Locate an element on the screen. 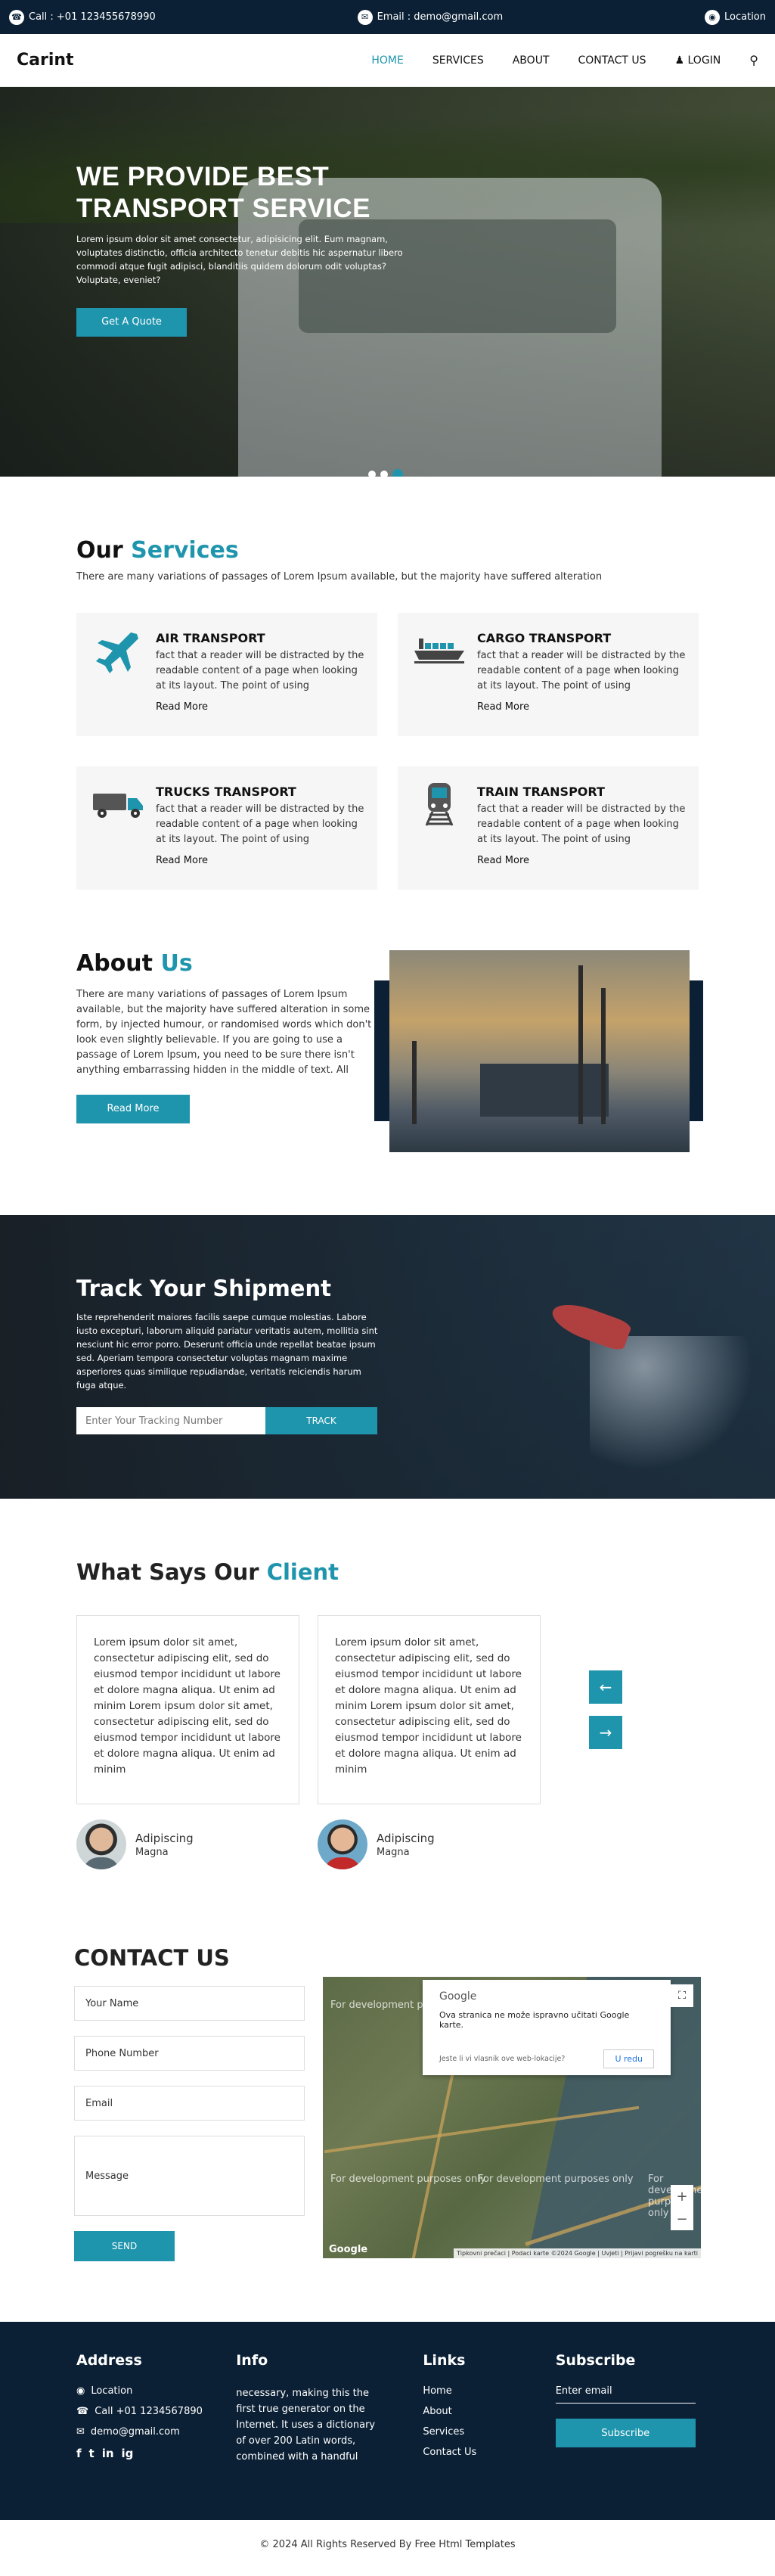 This screenshot has height=2576, width=775. popup-ok-button: U redu is located at coordinates (628, 2058).